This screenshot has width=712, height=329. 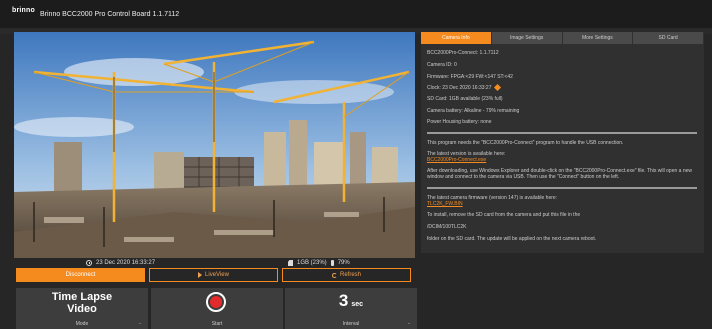 I want to click on battery-icon, so click(x=332, y=263).